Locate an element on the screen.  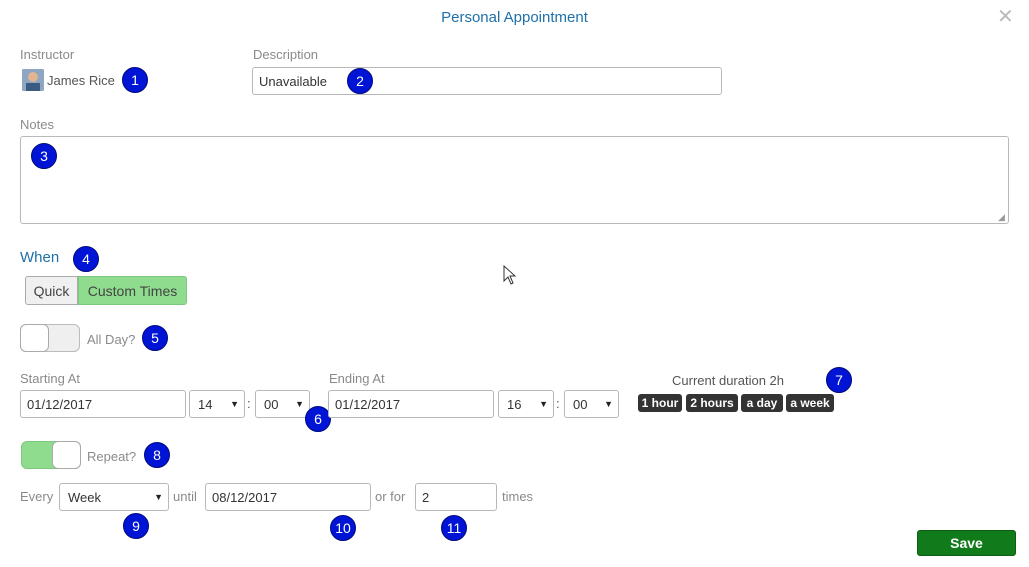
all-day-label: All Day? is located at coordinates (111, 339).